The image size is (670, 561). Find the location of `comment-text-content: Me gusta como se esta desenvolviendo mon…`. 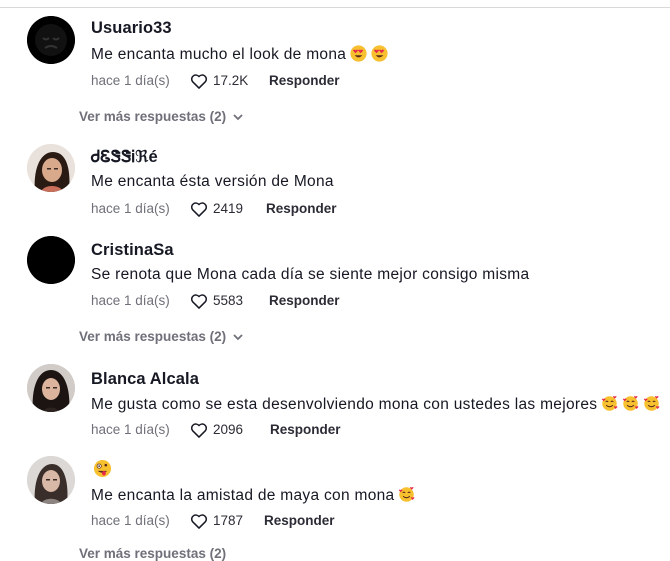

comment-text-content: Me gusta como se esta desenvolviendo mon… is located at coordinates (344, 404).